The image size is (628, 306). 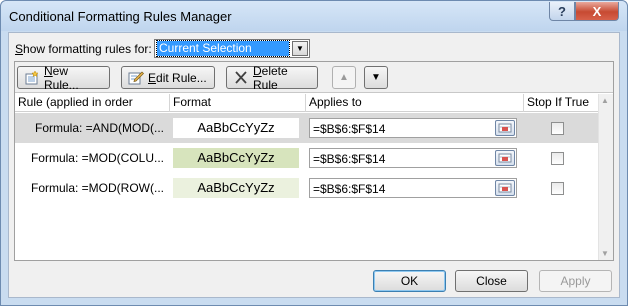 I want to click on arrow-up-icon: ▲, so click(x=344, y=77).